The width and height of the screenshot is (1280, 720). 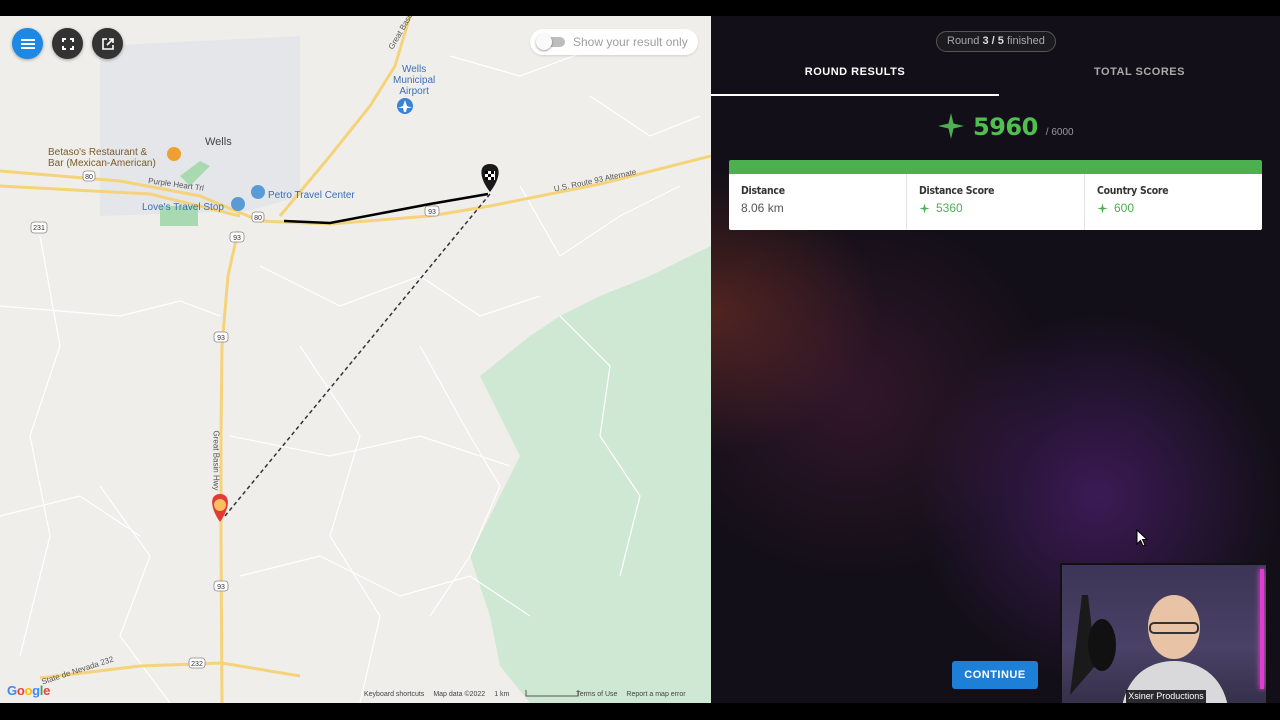 What do you see at coordinates (394, 694) in the screenshot?
I see `keyboard-shortcuts-link: Keyboard shortcuts` at bounding box center [394, 694].